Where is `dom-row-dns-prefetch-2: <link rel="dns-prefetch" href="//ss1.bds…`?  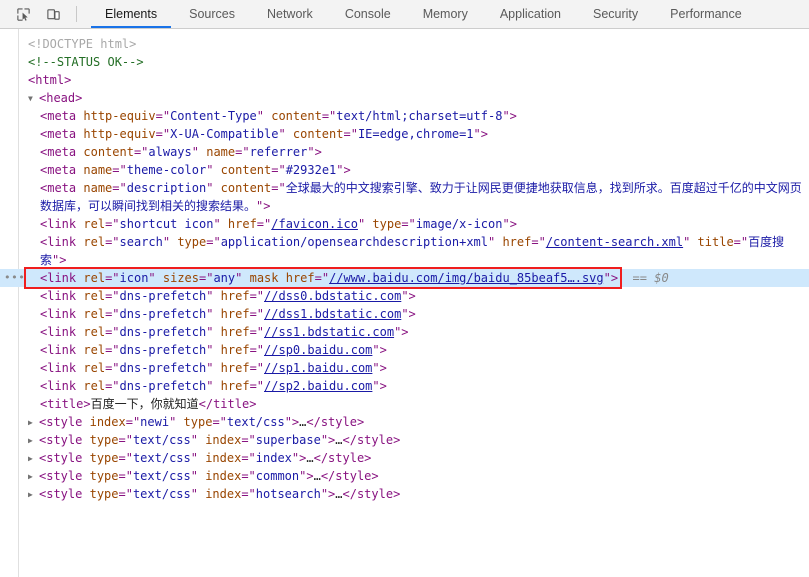
dom-row-dns-prefetch-2: <link rel="dns-prefetch" href="//ss1.bds… is located at coordinates (404, 332).